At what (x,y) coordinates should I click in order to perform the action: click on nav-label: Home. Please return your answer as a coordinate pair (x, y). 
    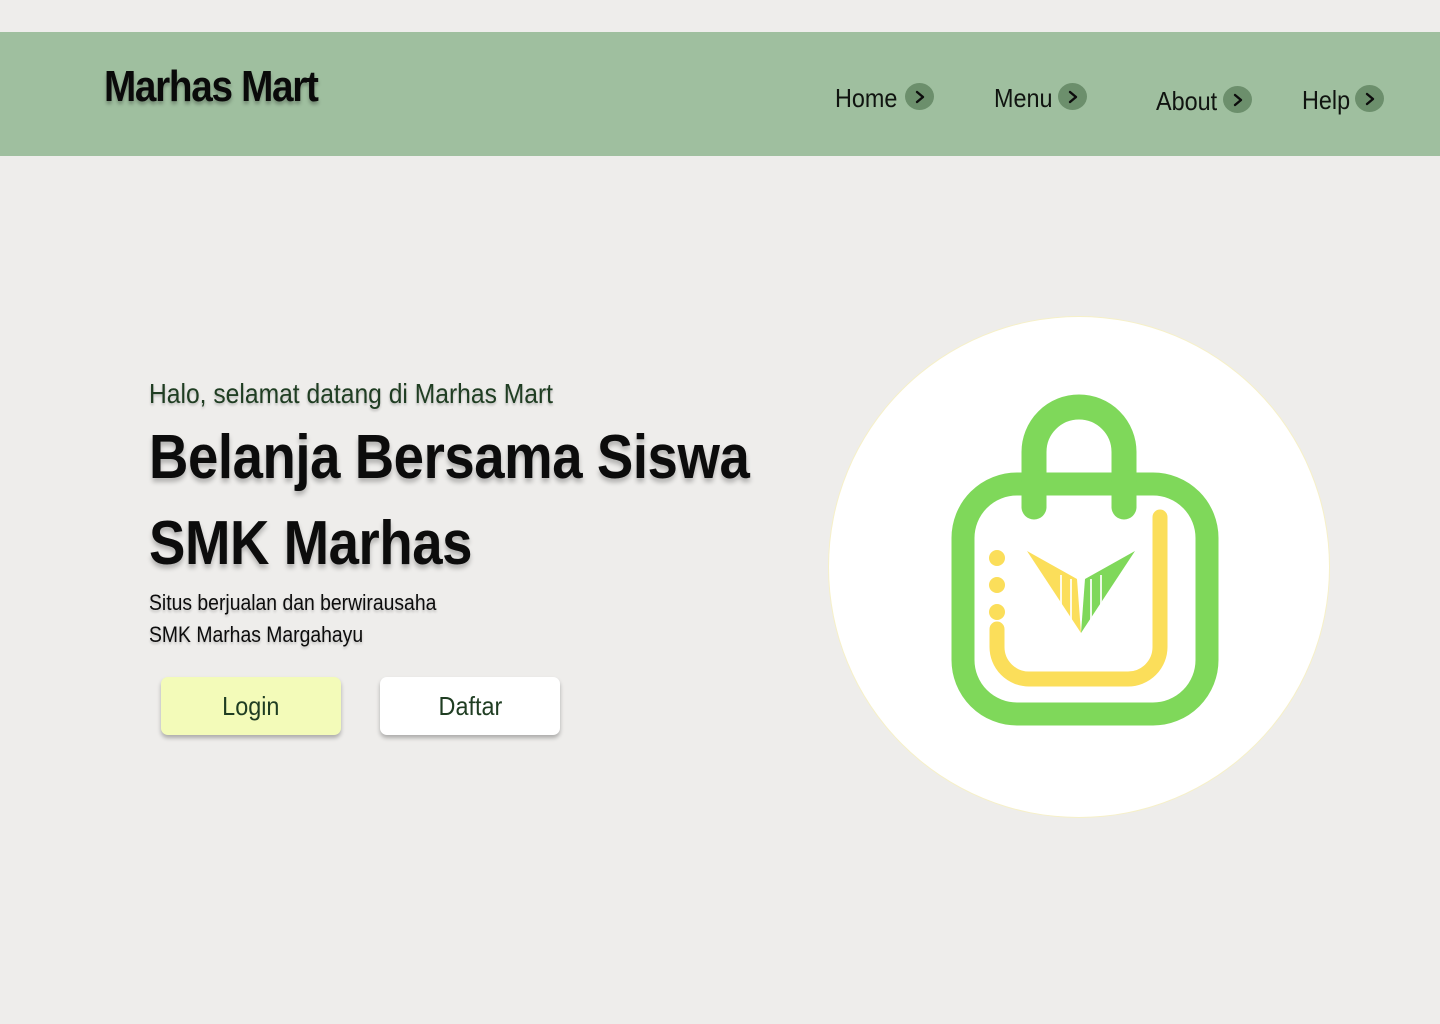
    Looking at the image, I should click on (866, 97).